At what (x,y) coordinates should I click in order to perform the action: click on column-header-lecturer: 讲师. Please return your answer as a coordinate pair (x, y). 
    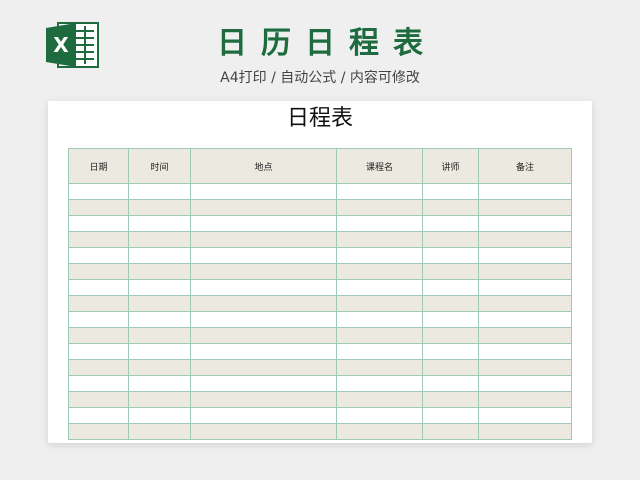
    Looking at the image, I should click on (450, 166).